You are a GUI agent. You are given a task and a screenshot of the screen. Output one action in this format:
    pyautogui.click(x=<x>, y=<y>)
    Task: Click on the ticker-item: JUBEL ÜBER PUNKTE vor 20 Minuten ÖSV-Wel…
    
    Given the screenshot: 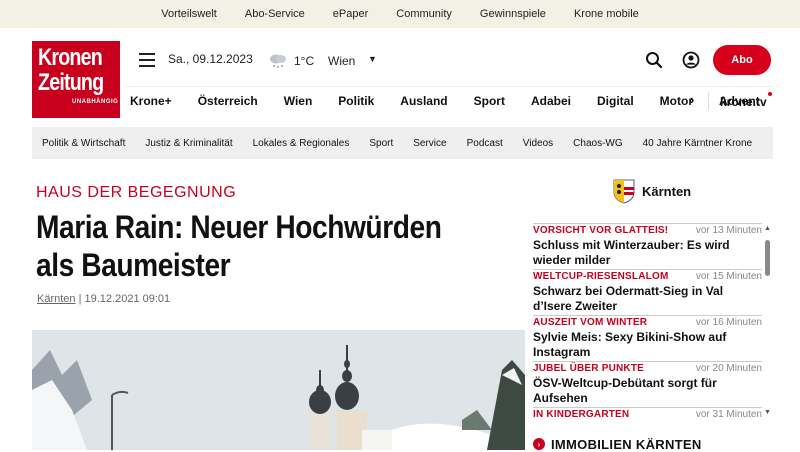 What is the action you would take?
    pyautogui.click(x=647, y=383)
    